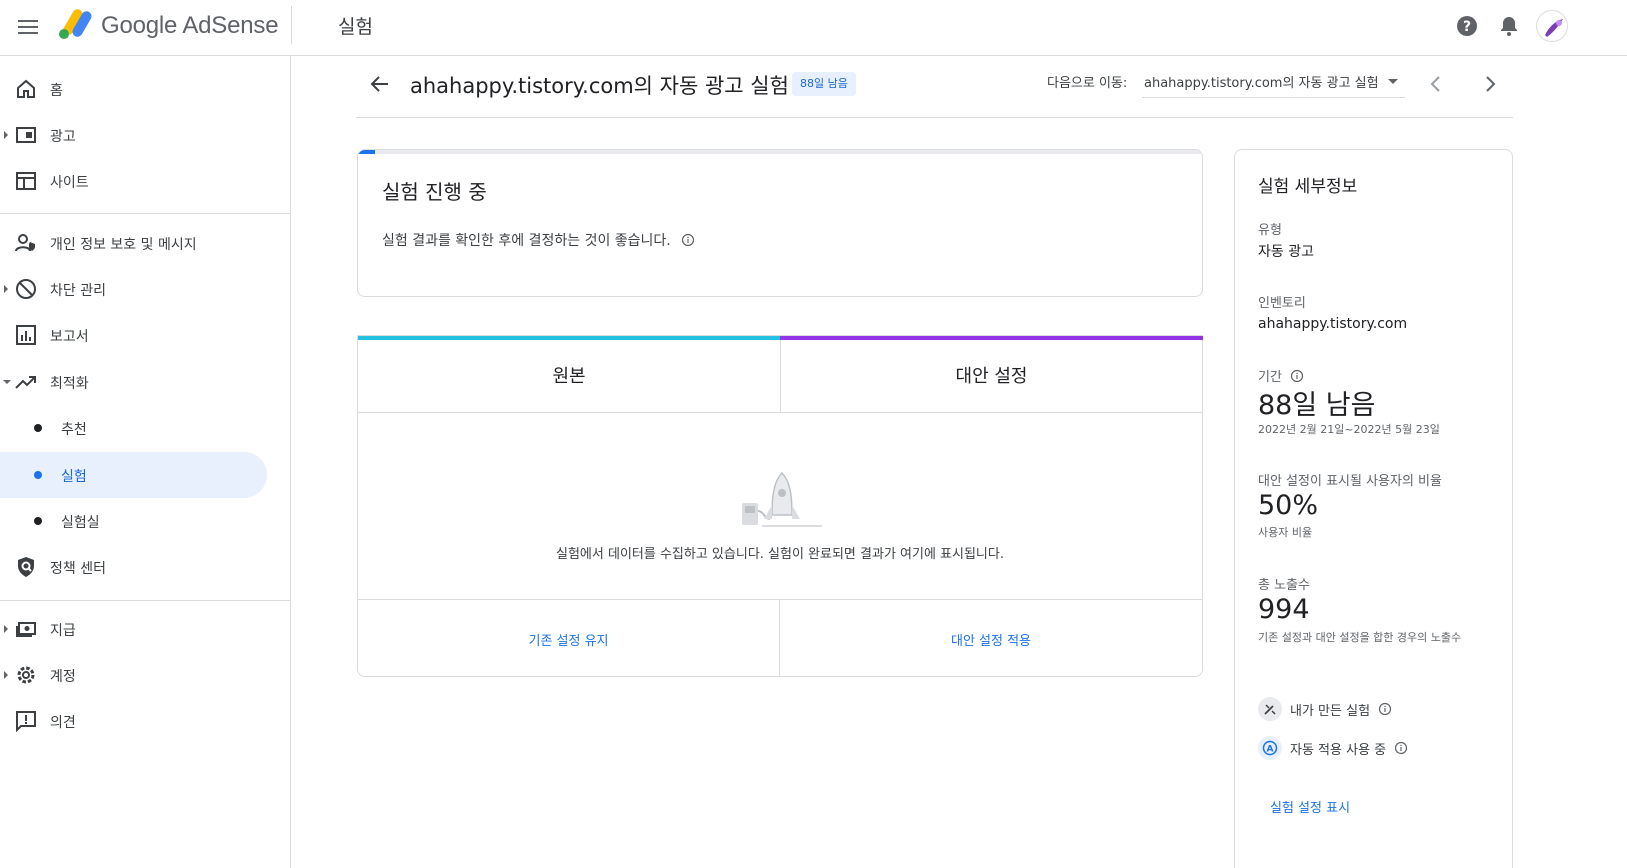  What do you see at coordinates (1393, 81) in the screenshot?
I see `dropdown-caret-icon` at bounding box center [1393, 81].